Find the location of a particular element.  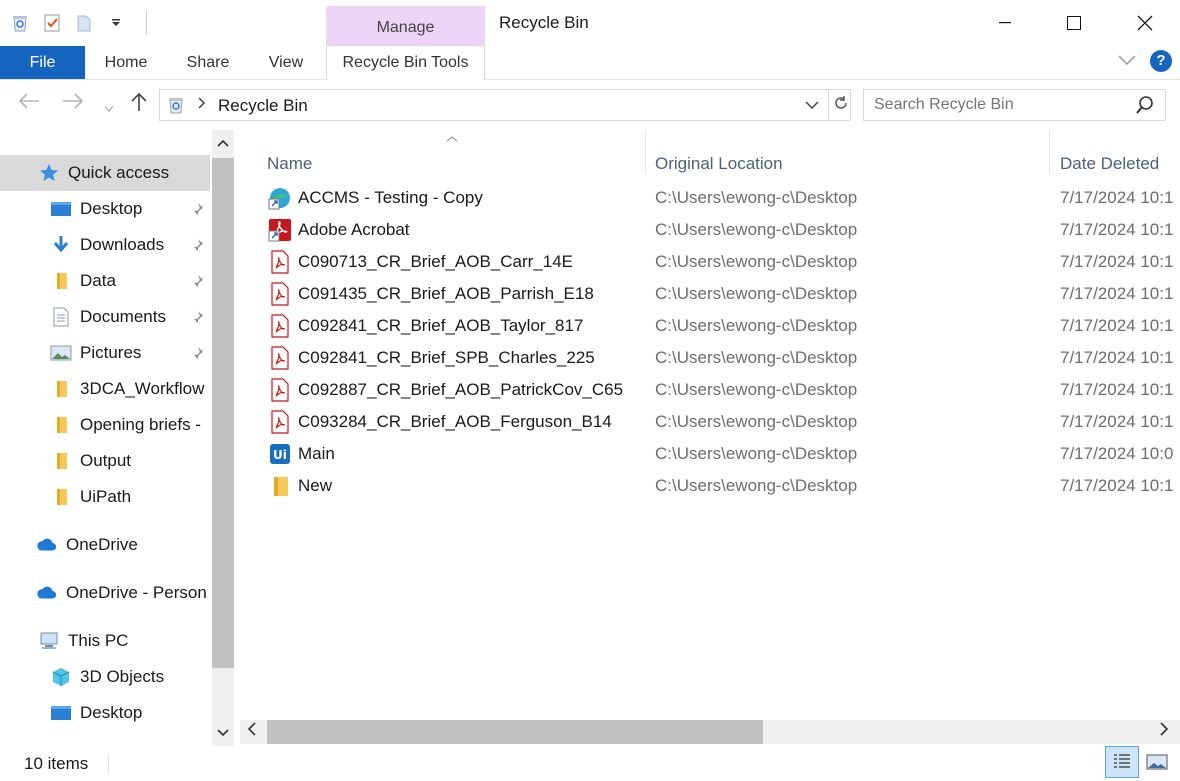

navigation-pane-scrollbar is located at coordinates (223, 438).